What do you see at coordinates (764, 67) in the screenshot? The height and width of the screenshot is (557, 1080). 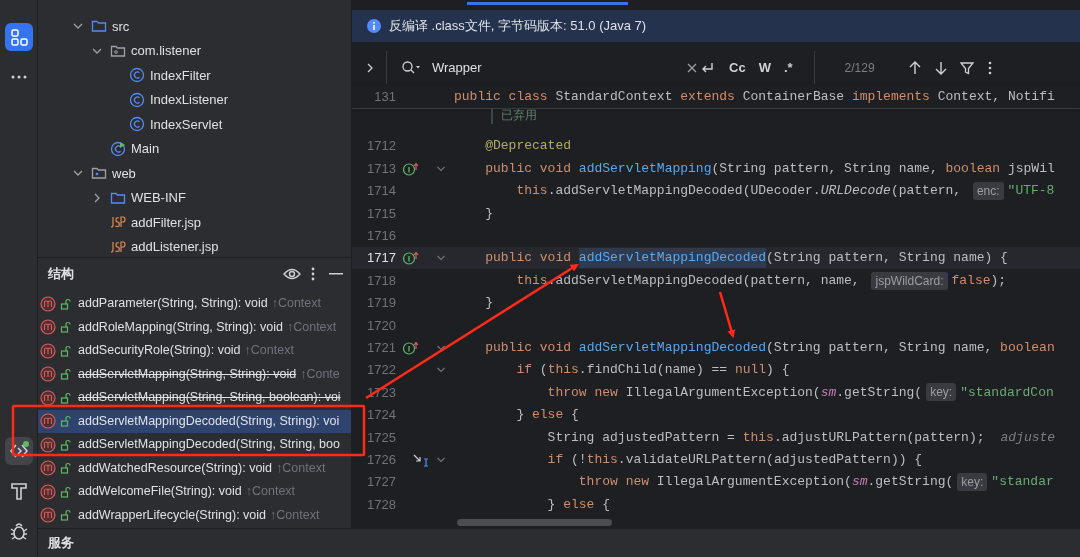 I see `option-button: W` at bounding box center [764, 67].